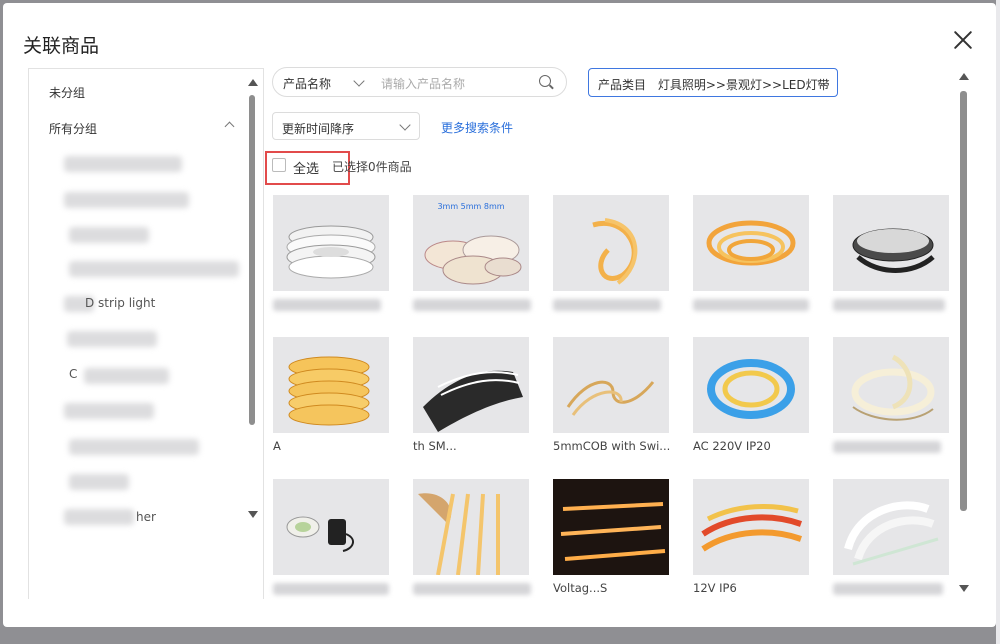  What do you see at coordinates (963, 41) in the screenshot?
I see `close-icon` at bounding box center [963, 41].